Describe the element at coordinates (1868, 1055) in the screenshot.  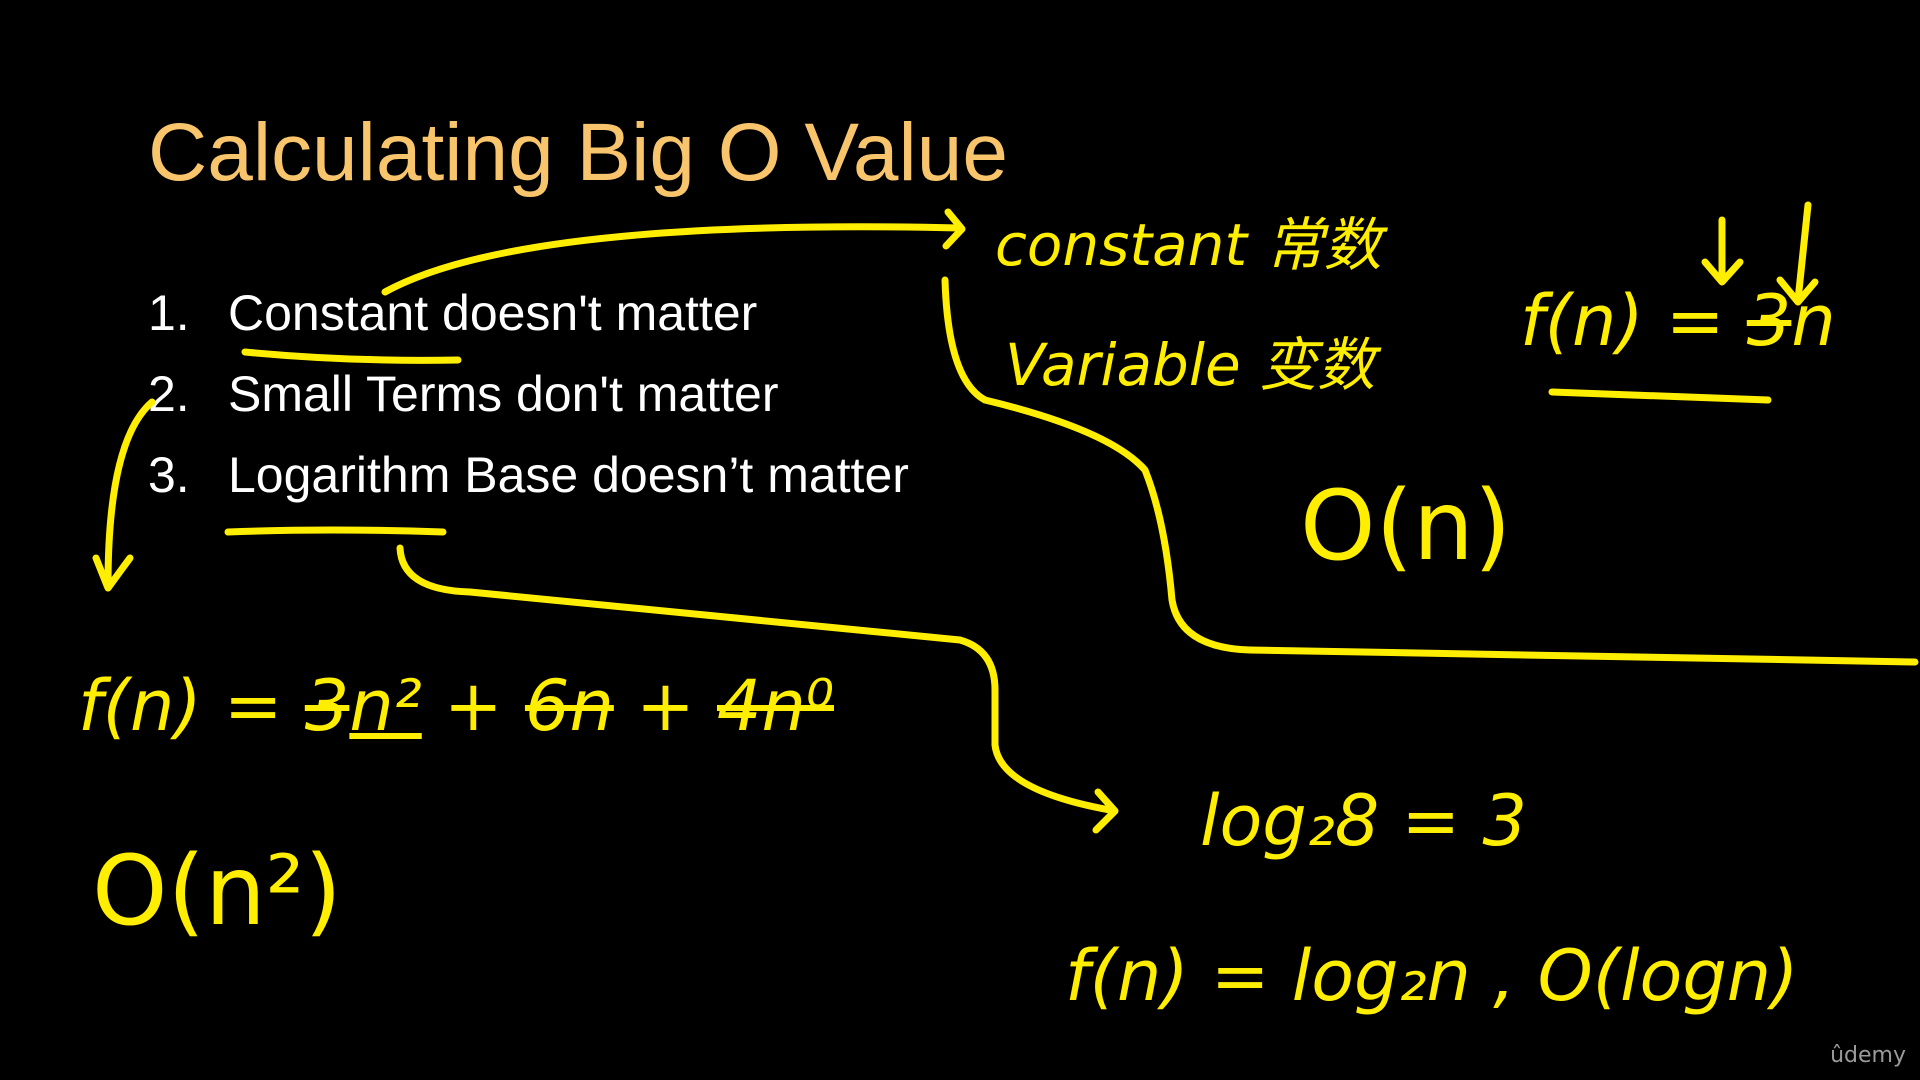
I see `udemy-logo: ûdemy` at that location.